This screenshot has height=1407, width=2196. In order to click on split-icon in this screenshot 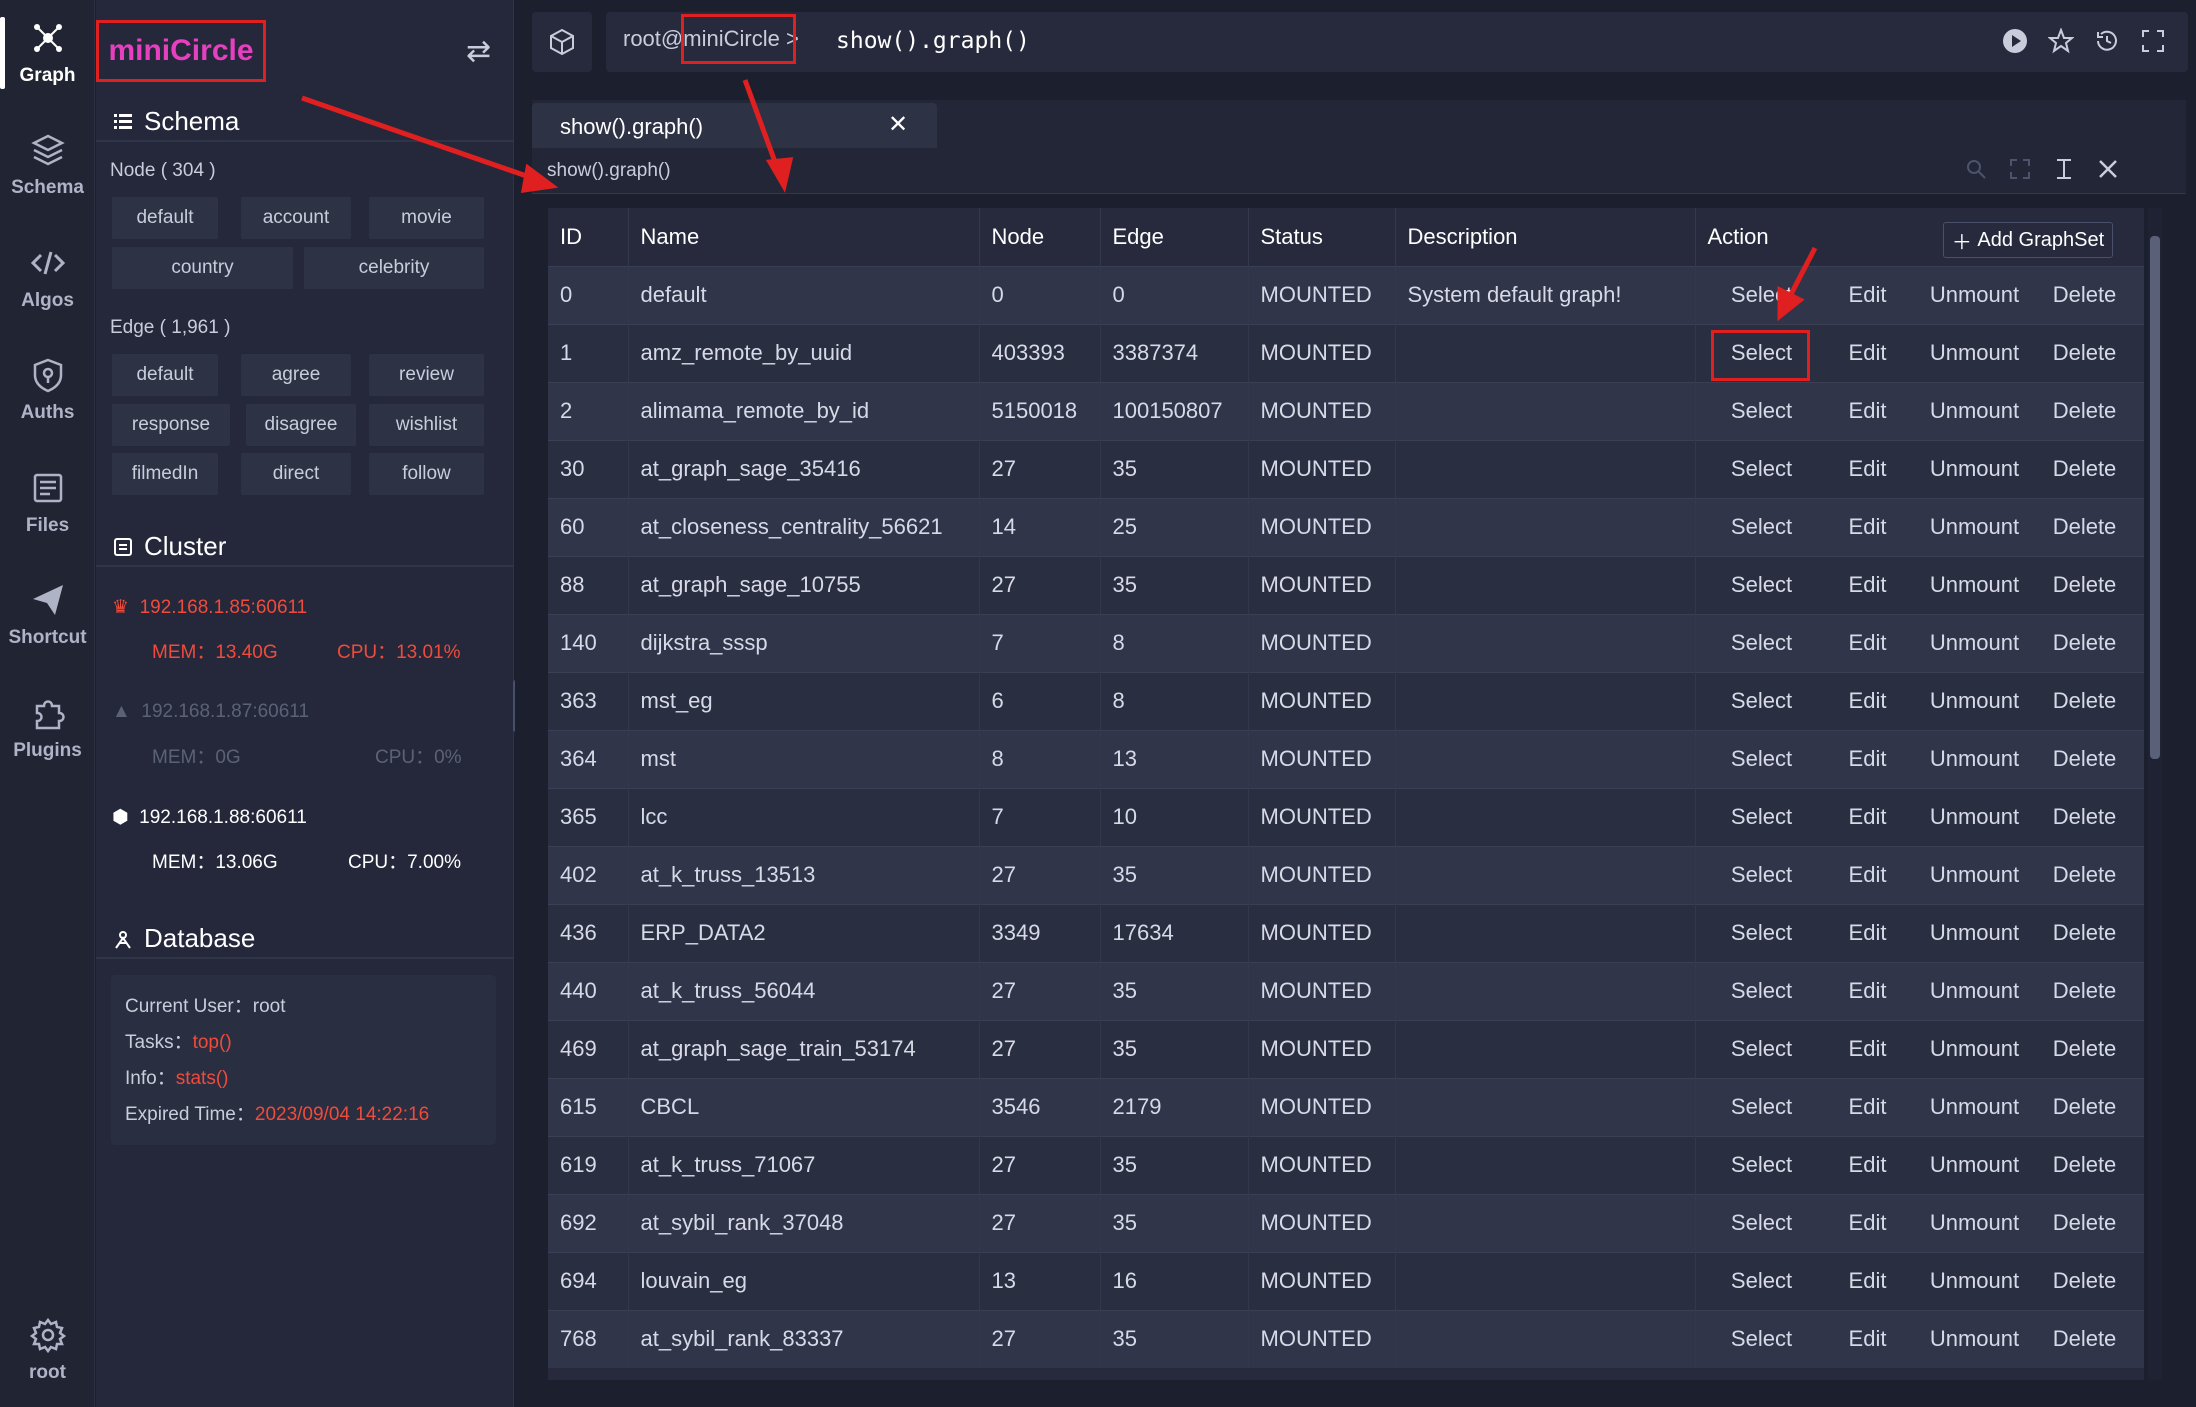, I will do `click(2064, 171)`.